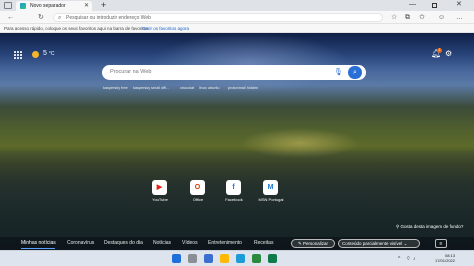 Image resolution: width=474 pixels, height=266 pixels. I want to click on maximize-button, so click(434, 5).